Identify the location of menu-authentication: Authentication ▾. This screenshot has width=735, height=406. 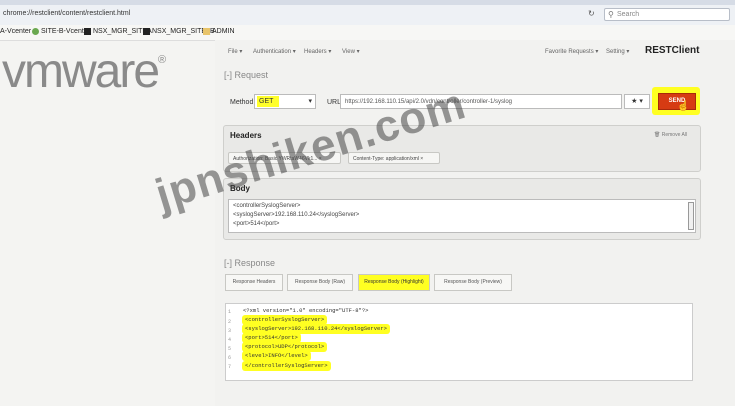
(274, 51).